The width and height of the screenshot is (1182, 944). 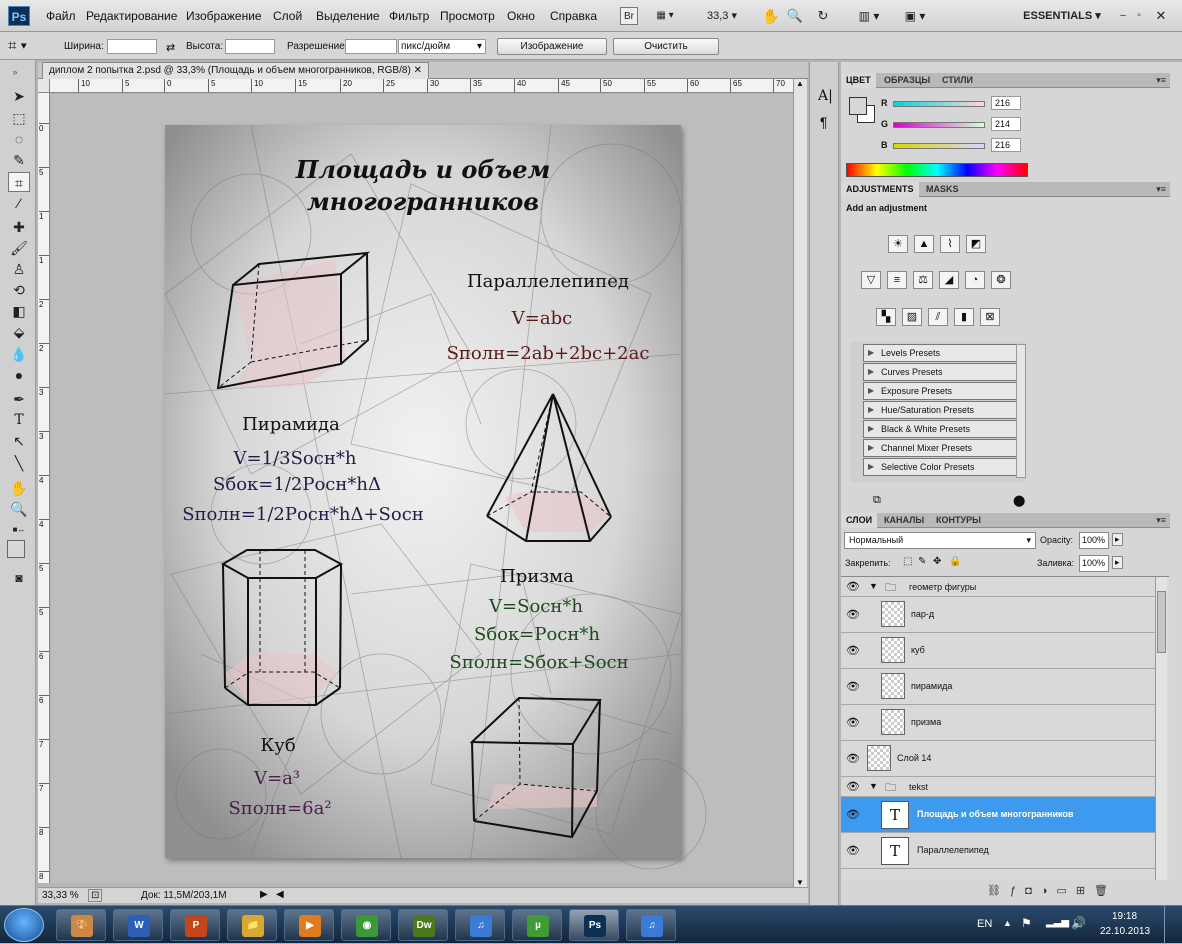 I want to click on taskbar-chrome-button: ◉, so click(x=366, y=925).